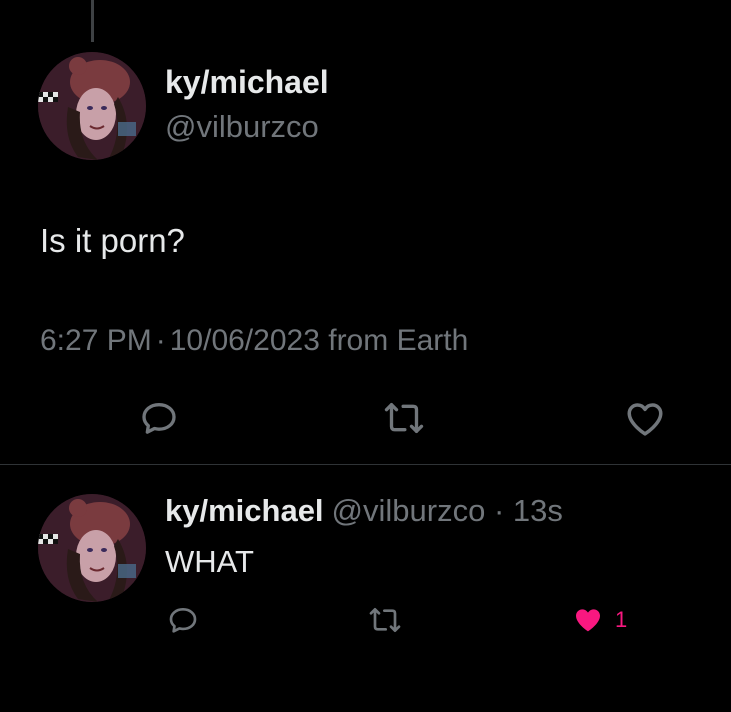 This screenshot has height=712, width=731. I want to click on divider, so click(365, 464).